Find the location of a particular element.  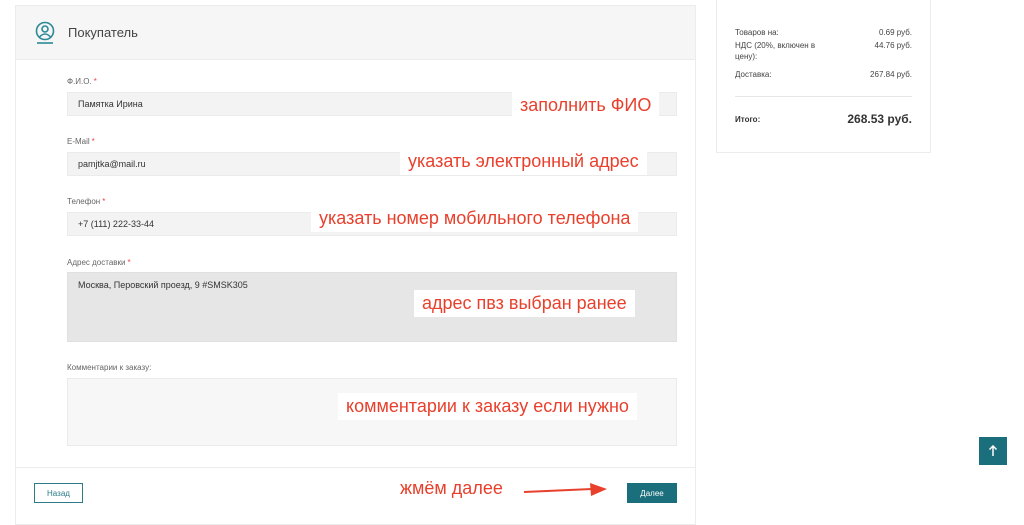

email-label: E-Mail * is located at coordinates (81, 141).